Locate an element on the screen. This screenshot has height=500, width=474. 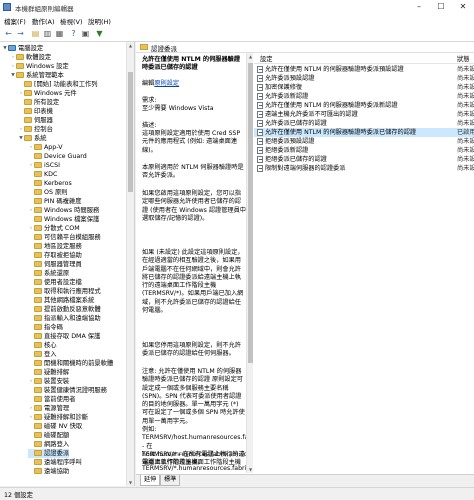
tree-item: 登入 is located at coordinates (42, 354).